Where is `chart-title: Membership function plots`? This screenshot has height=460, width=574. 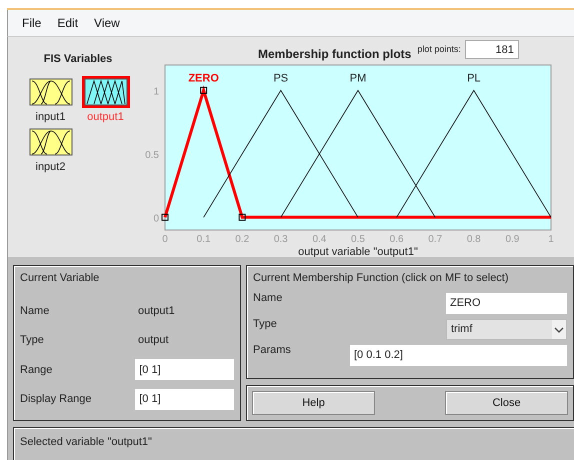
chart-title: Membership function plots is located at coordinates (335, 54).